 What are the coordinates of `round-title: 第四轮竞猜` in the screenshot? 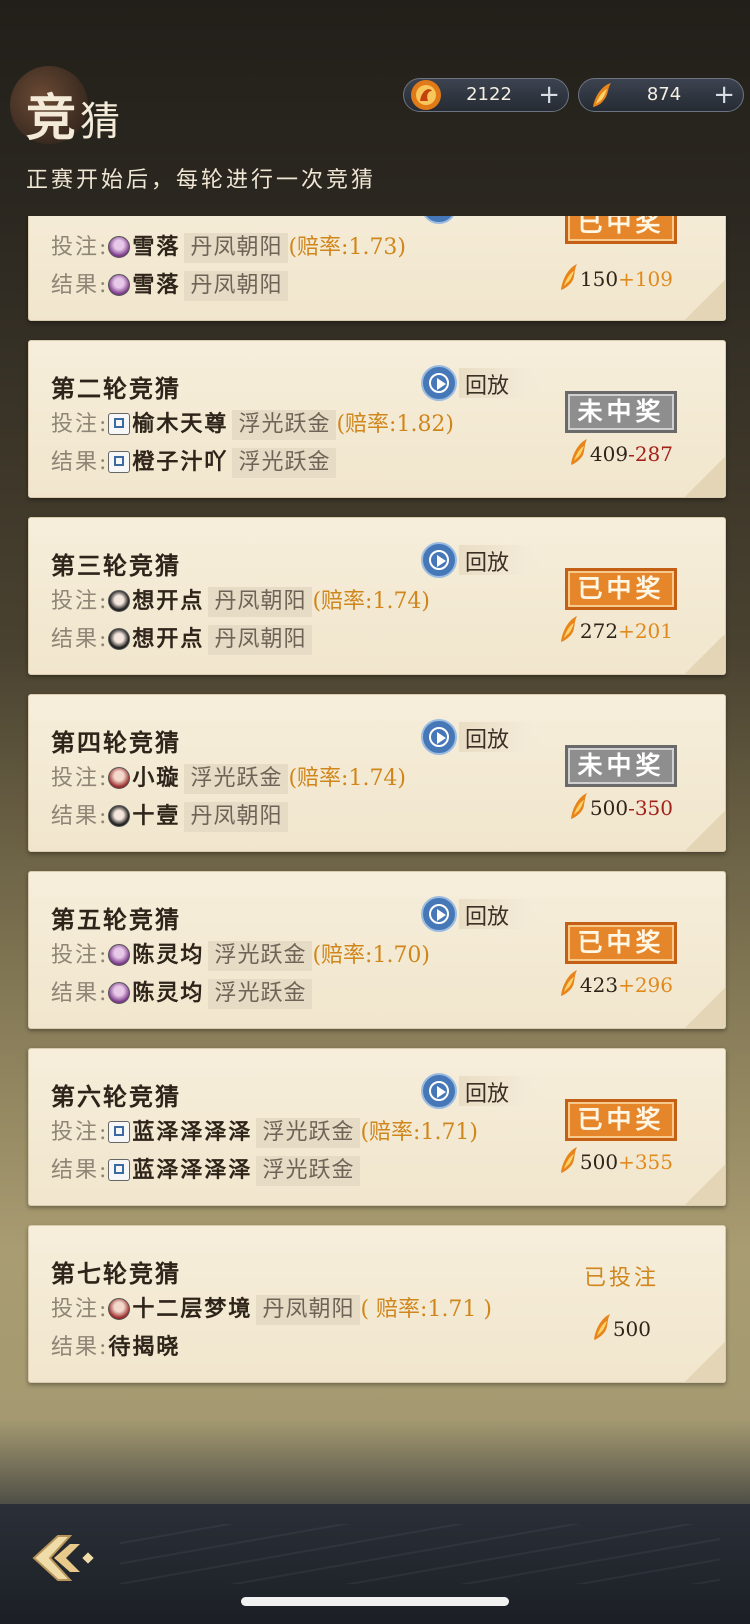 It's located at (116, 742).